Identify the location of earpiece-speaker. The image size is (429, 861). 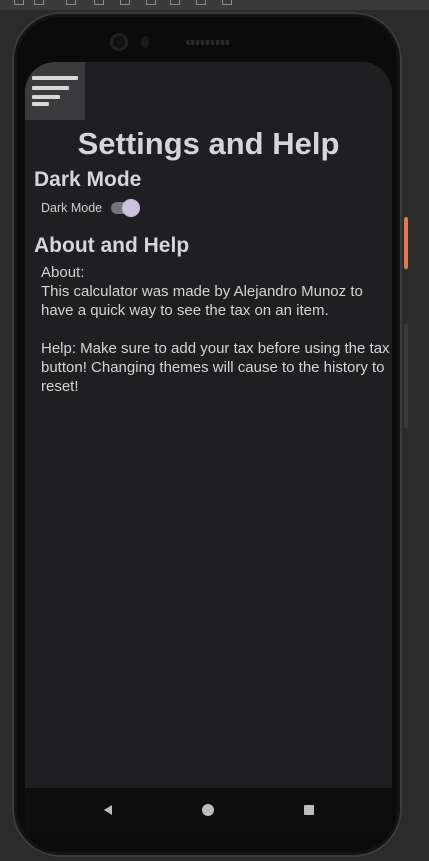
(208, 42).